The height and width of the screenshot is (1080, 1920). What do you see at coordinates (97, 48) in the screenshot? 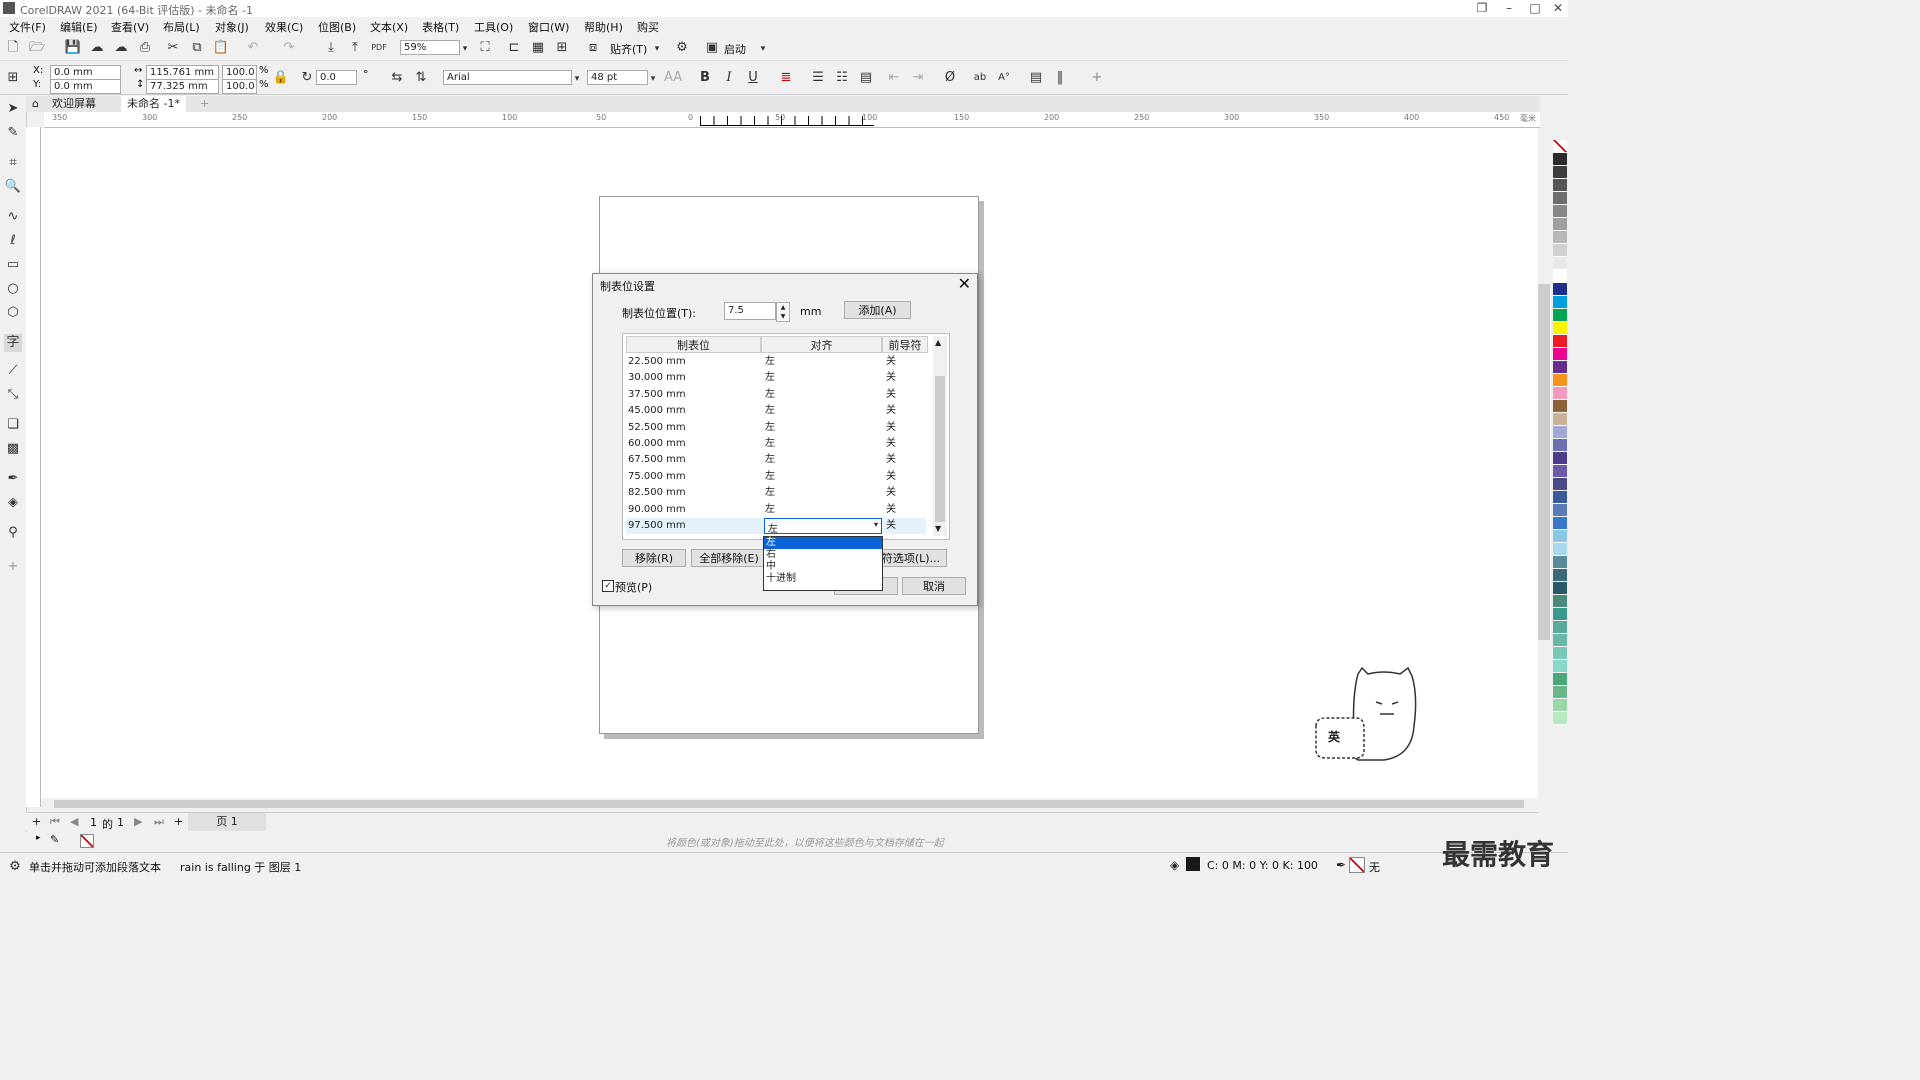
I see `cloud-download-icon: ☁` at bounding box center [97, 48].